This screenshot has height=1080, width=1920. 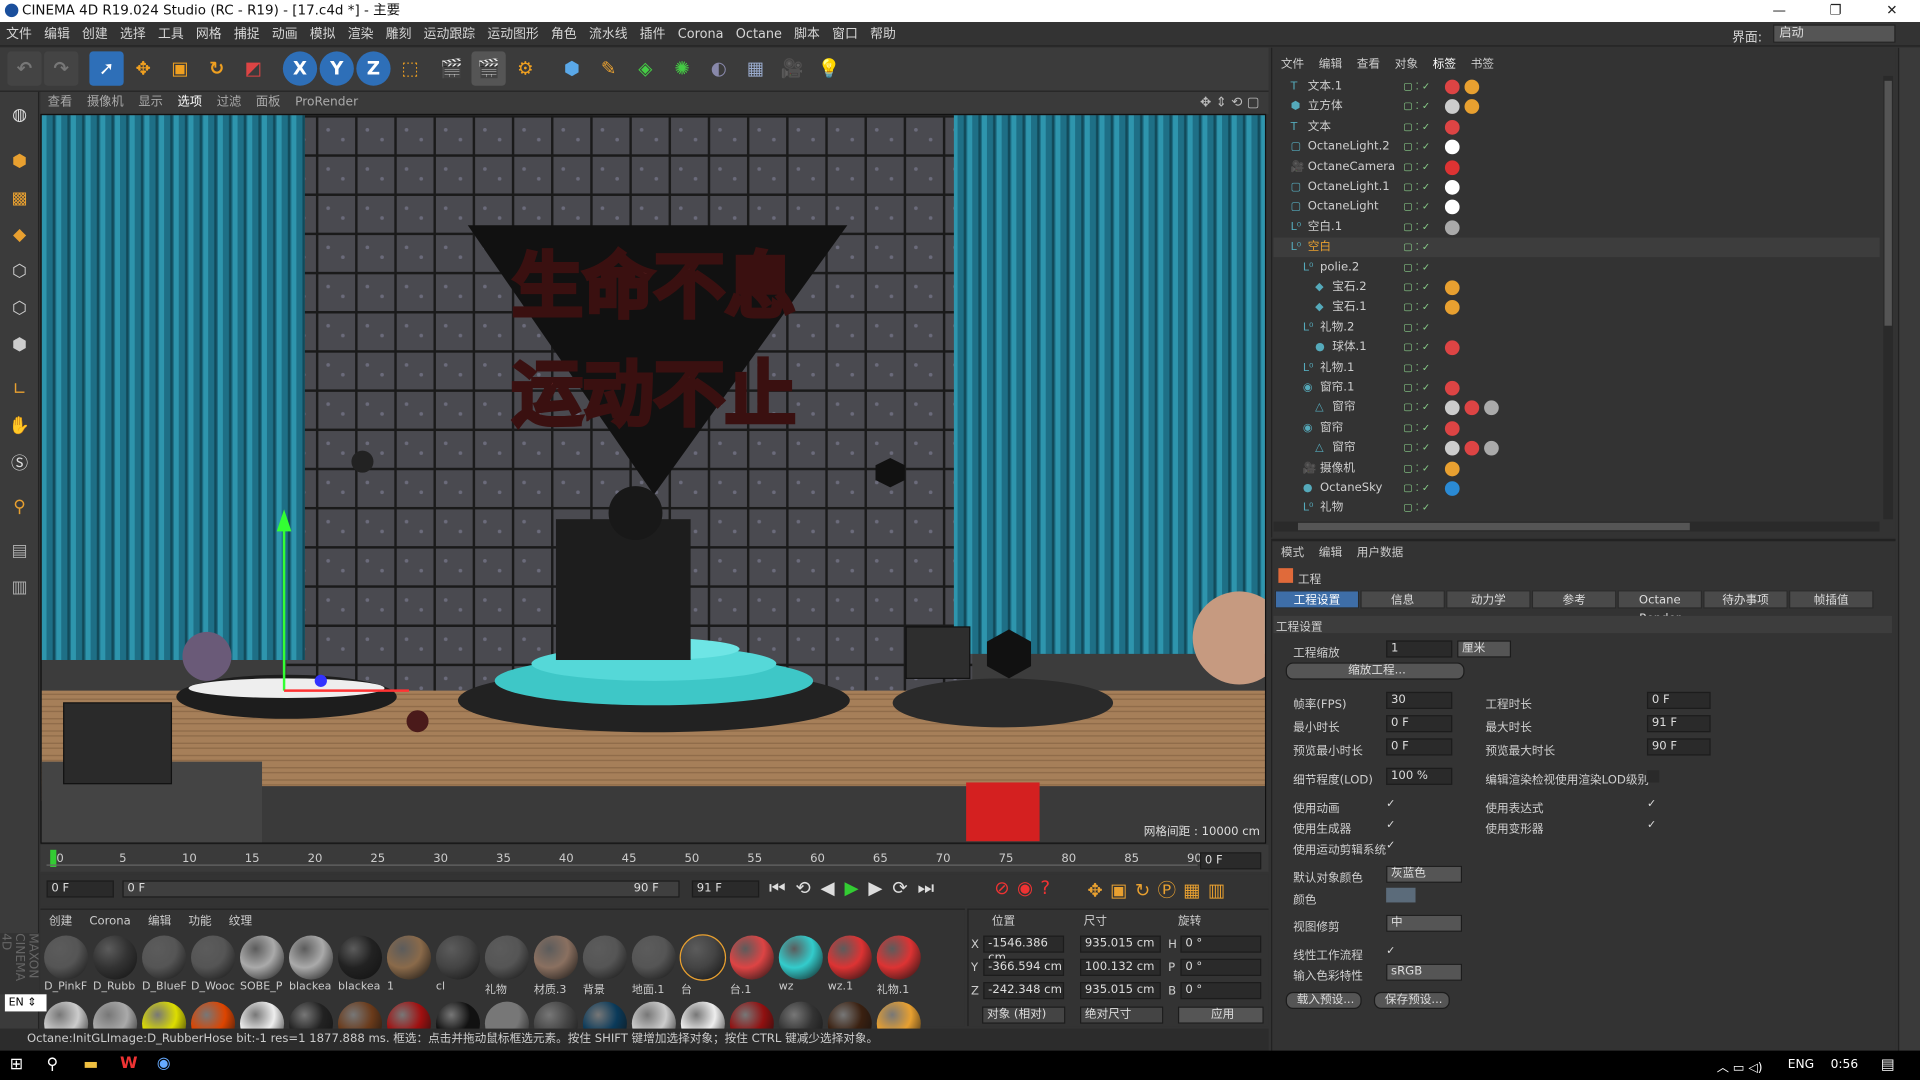 I want to click on object-row: ● 球体.1 ▢ ⁚ ✓, so click(x=1576, y=348).